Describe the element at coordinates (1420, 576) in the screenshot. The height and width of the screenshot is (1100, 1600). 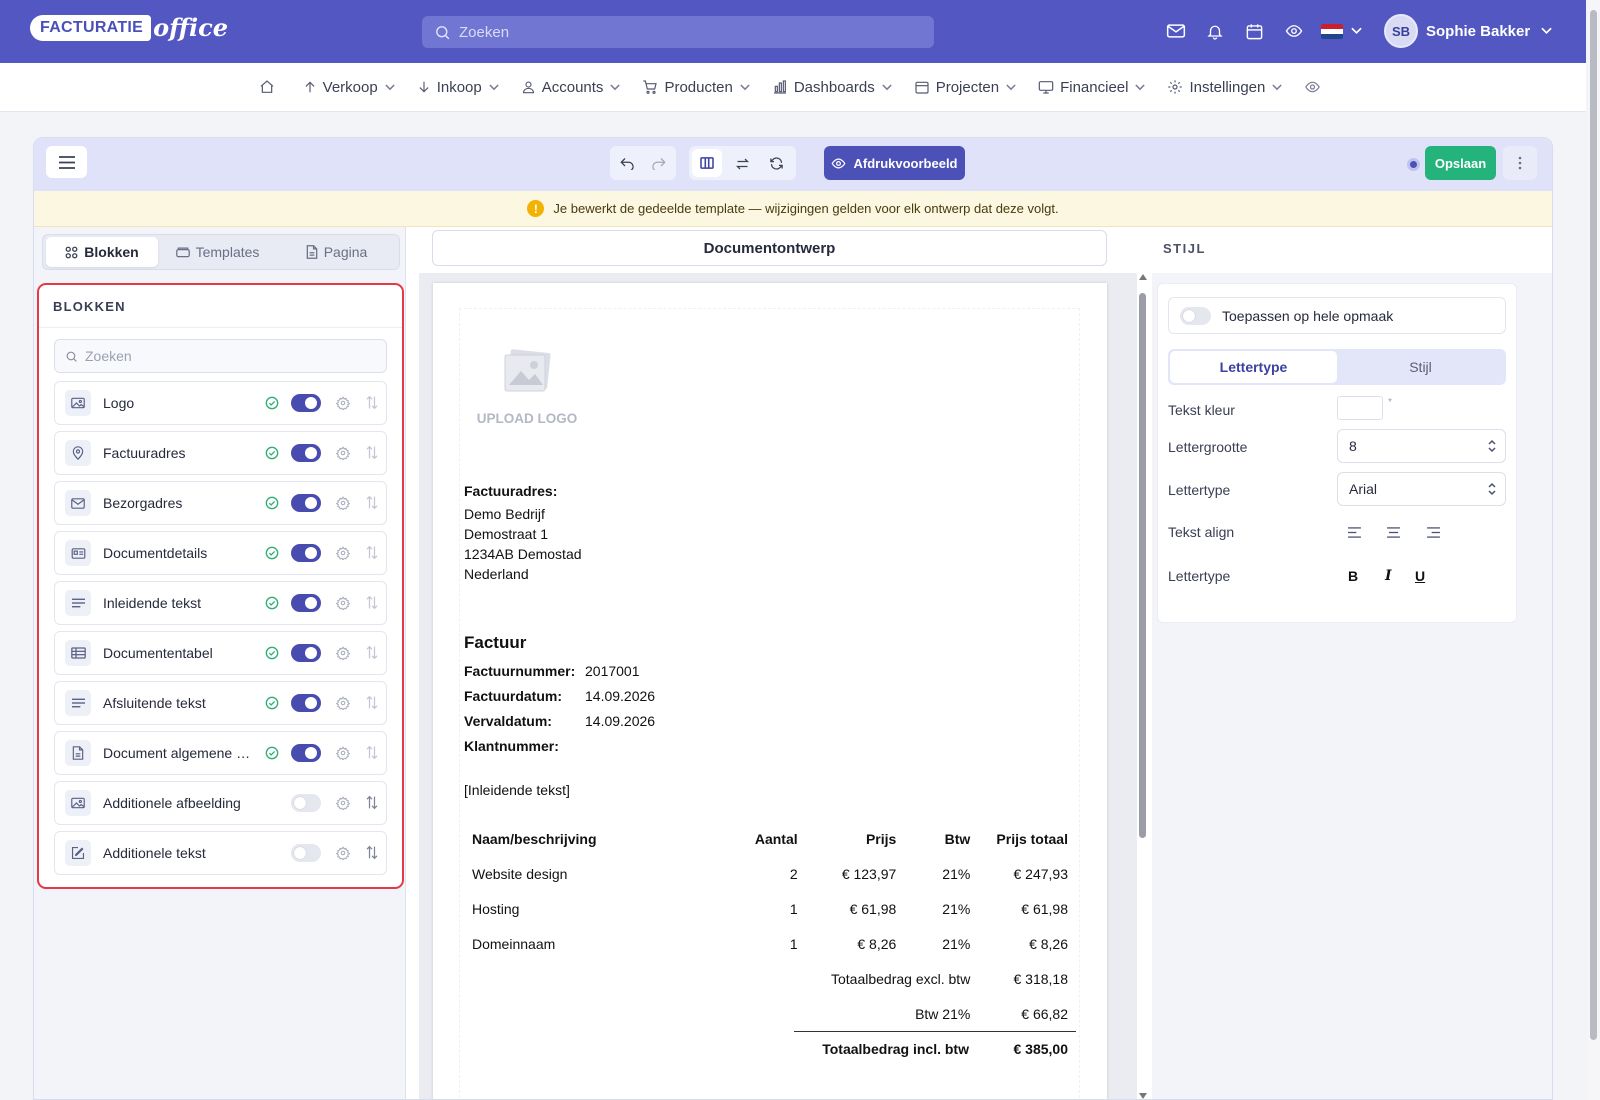
I see `underline-button: U` at that location.